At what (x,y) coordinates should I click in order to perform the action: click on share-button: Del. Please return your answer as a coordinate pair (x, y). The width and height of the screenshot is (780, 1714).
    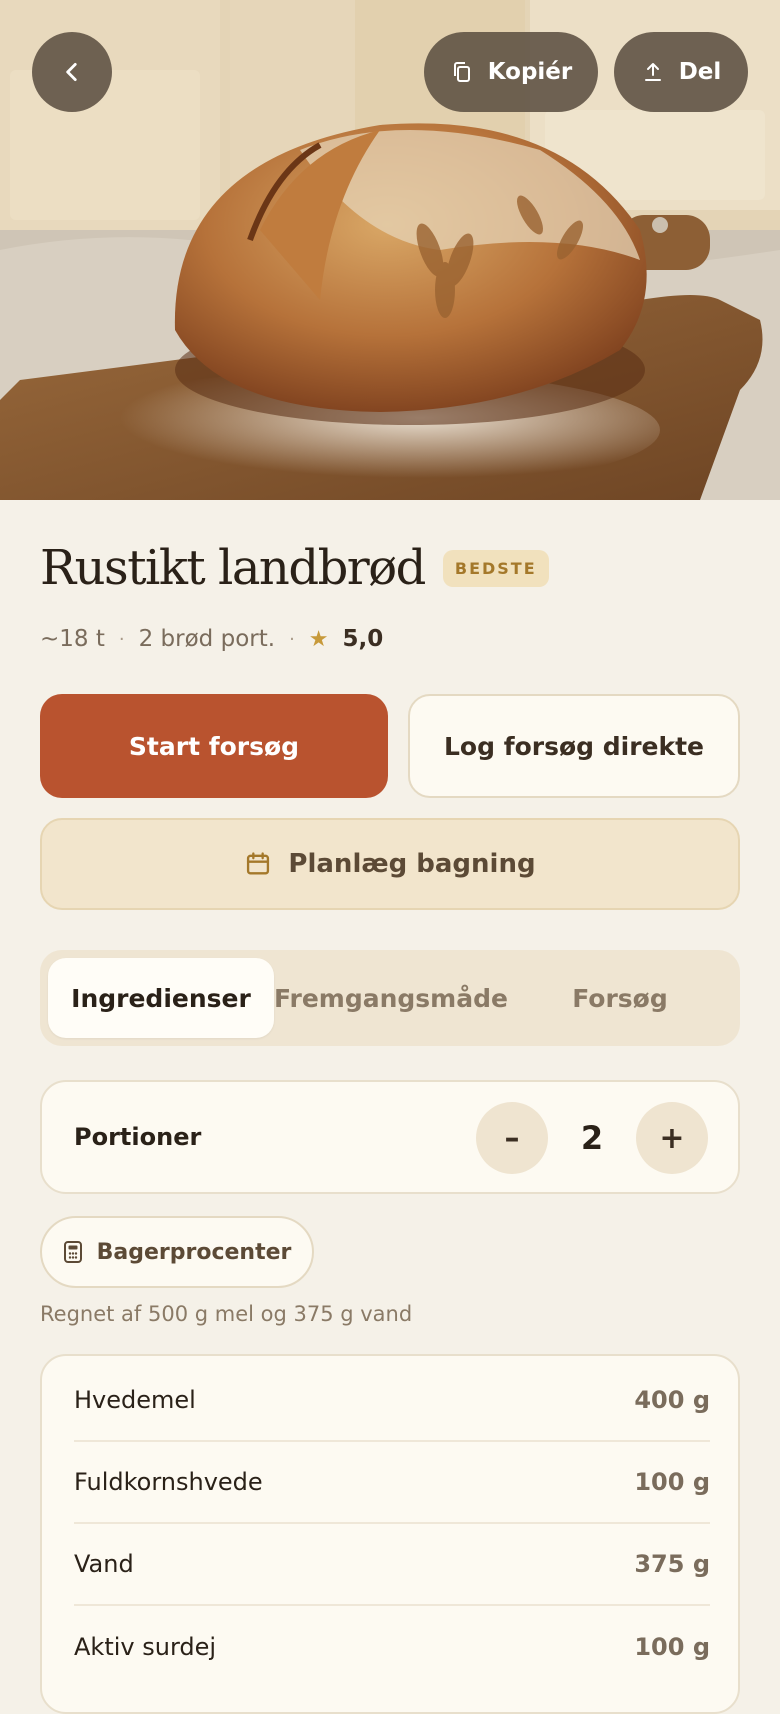
    Looking at the image, I should click on (681, 72).